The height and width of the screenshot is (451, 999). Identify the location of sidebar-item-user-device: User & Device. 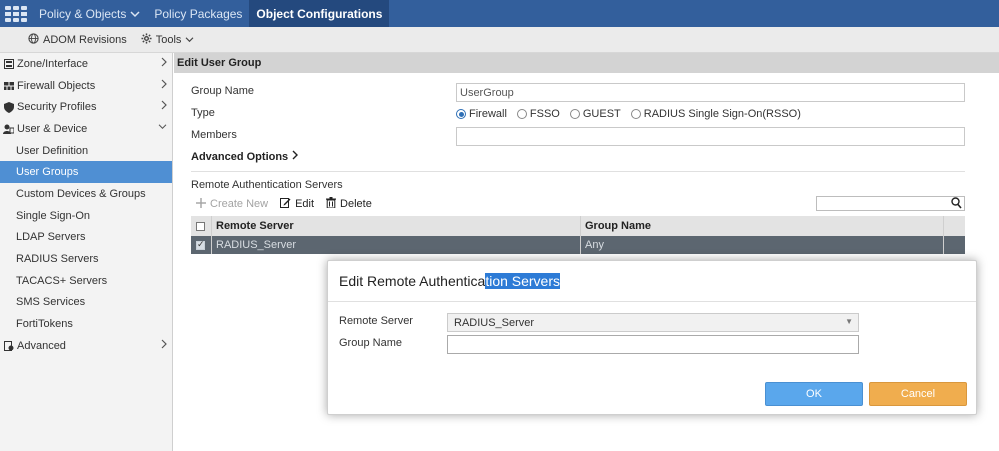
(86, 129).